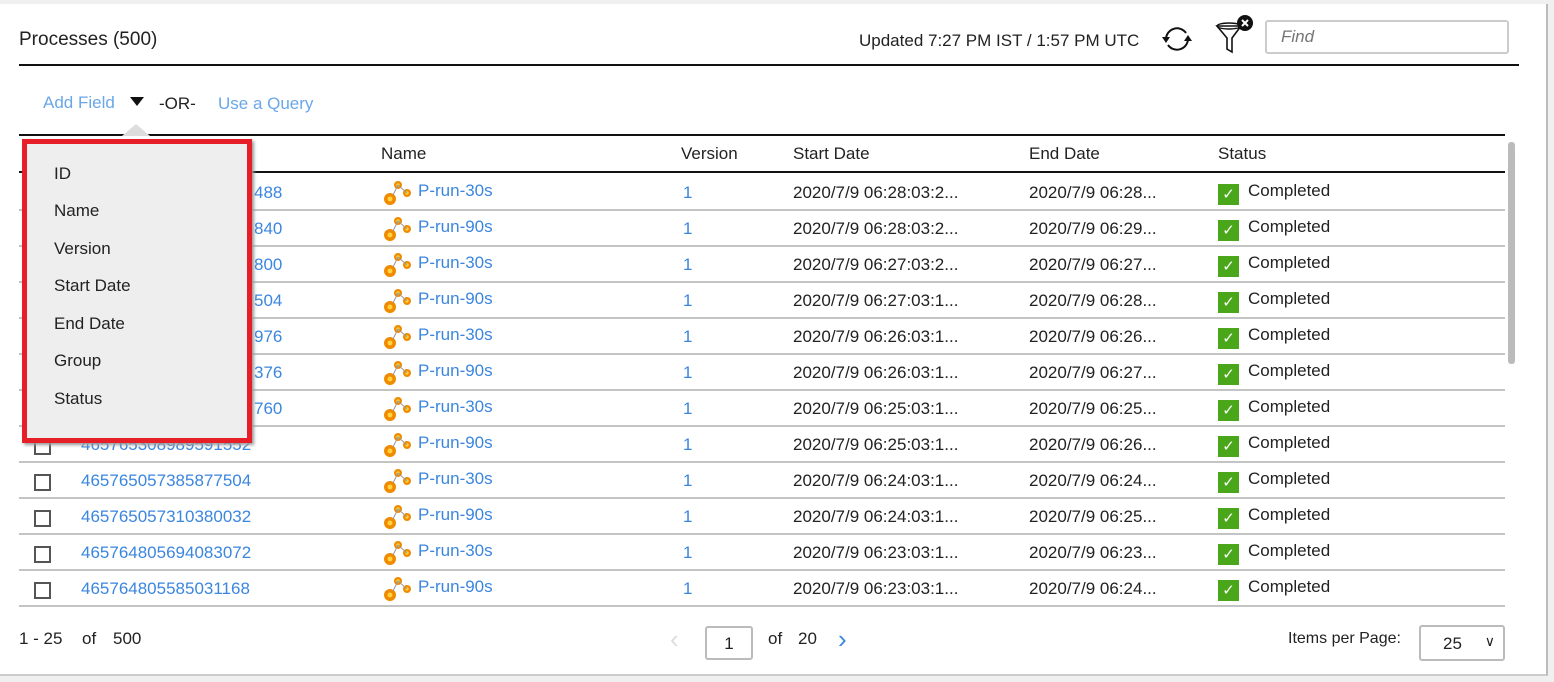 This screenshot has height=682, width=1554. What do you see at coordinates (88, 39) in the screenshot?
I see `page-title: Processes (500)` at bounding box center [88, 39].